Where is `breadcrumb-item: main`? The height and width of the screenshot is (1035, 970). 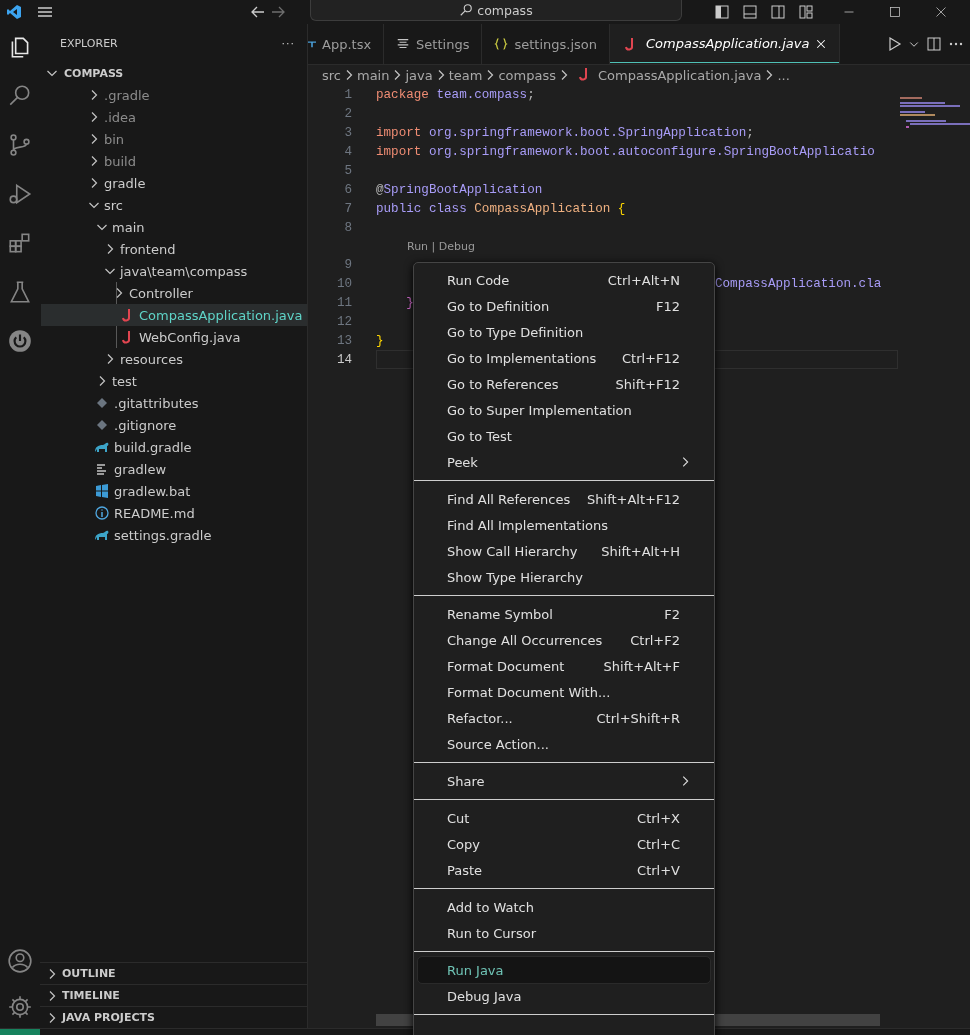
breadcrumb-item: main is located at coordinates (373, 75).